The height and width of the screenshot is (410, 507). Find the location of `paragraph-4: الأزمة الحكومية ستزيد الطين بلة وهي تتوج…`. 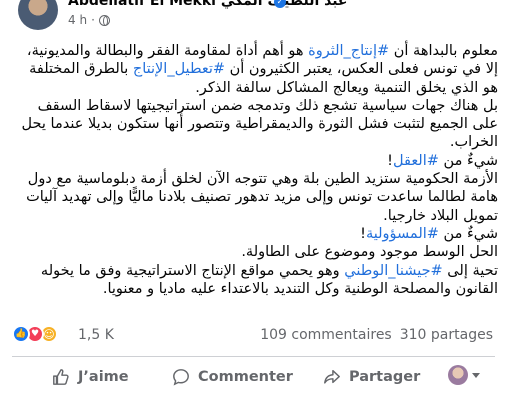

paragraph-4: الأزمة الحكومية ستزيد الطين بلة وهي تتوج… is located at coordinates (262, 197).